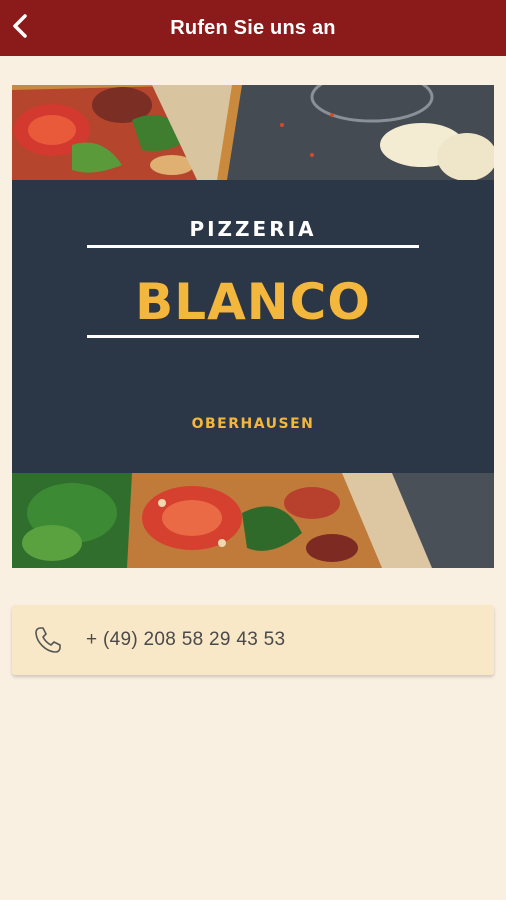  Describe the element at coordinates (253, 246) in the screenshot. I see `divider-top` at that location.